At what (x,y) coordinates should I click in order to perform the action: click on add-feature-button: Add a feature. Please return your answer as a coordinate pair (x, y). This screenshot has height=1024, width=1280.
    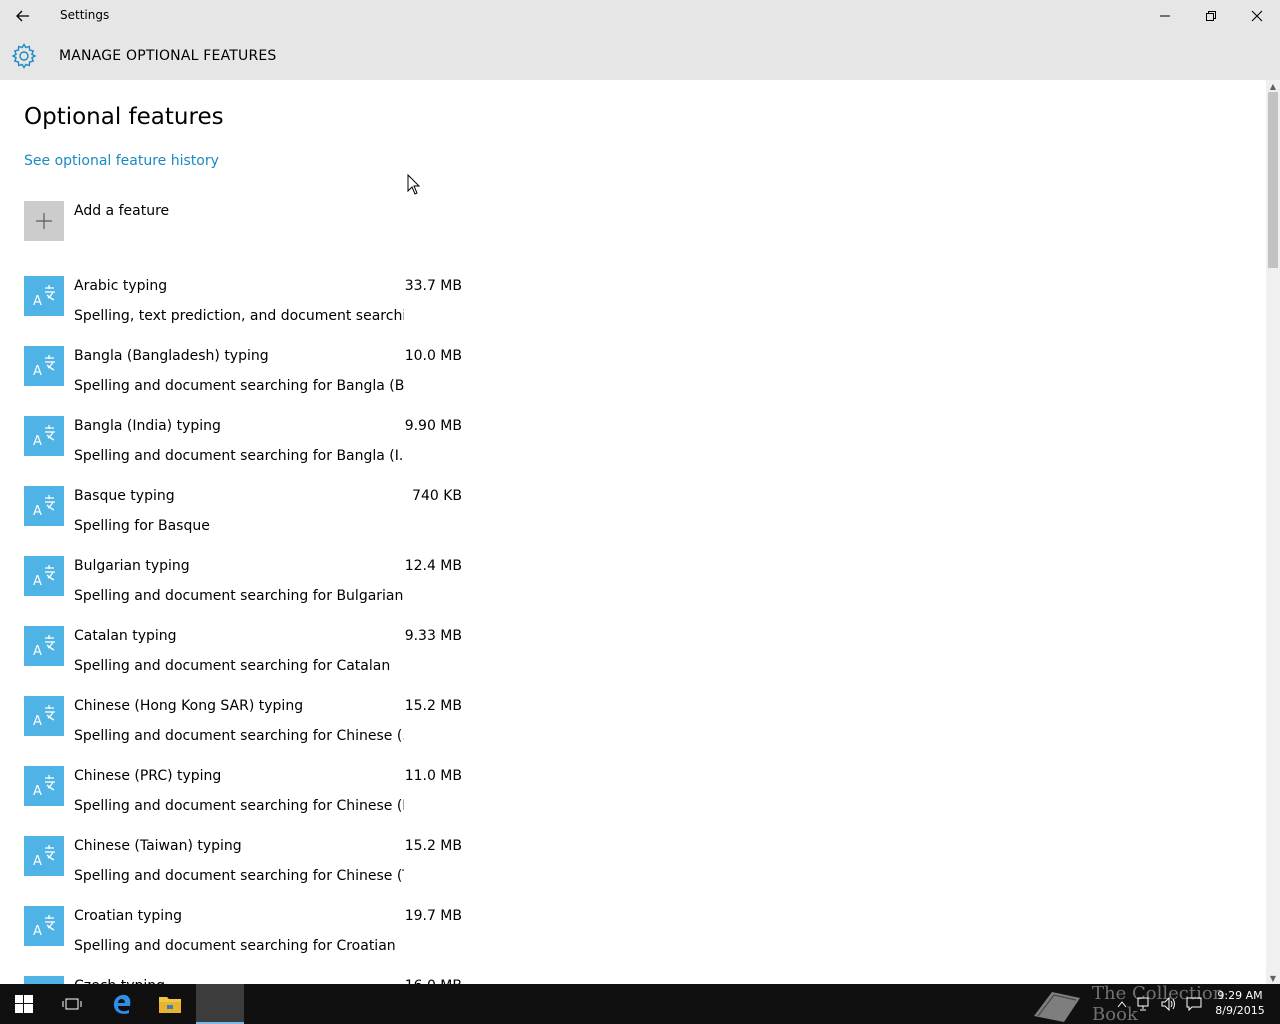
    Looking at the image, I should click on (174, 221).